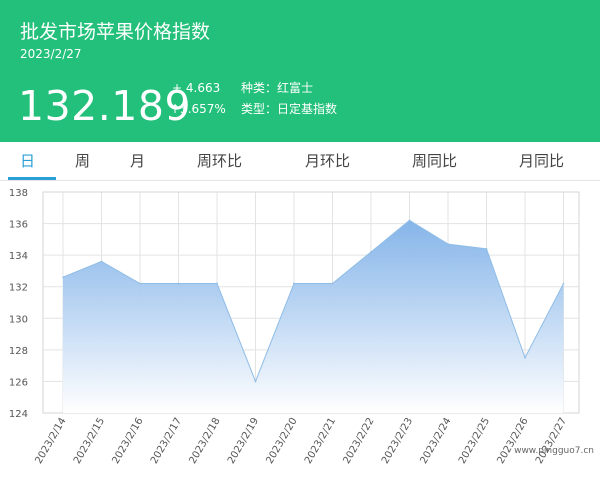  What do you see at coordinates (327, 161) in the screenshot?
I see `tab-month-over-month: 月环比` at bounding box center [327, 161].